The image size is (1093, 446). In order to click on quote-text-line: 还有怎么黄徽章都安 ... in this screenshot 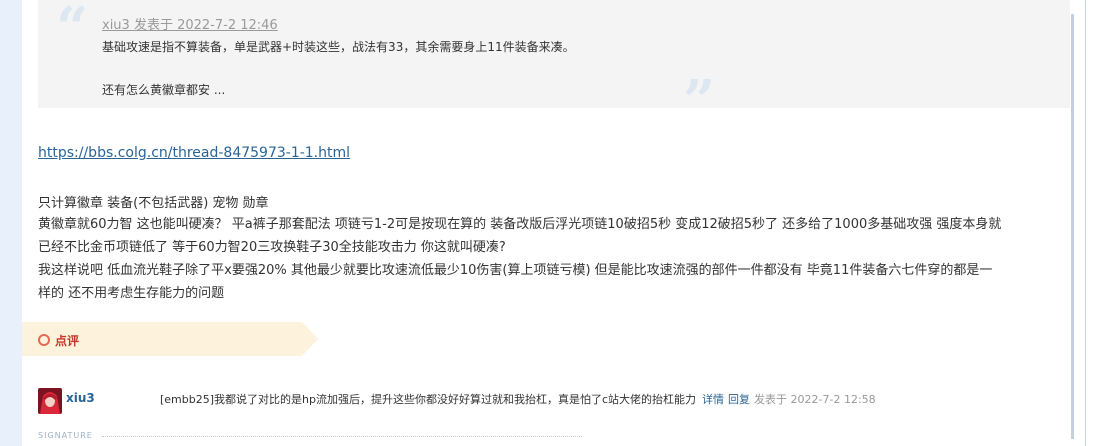, I will do `click(164, 90)`.